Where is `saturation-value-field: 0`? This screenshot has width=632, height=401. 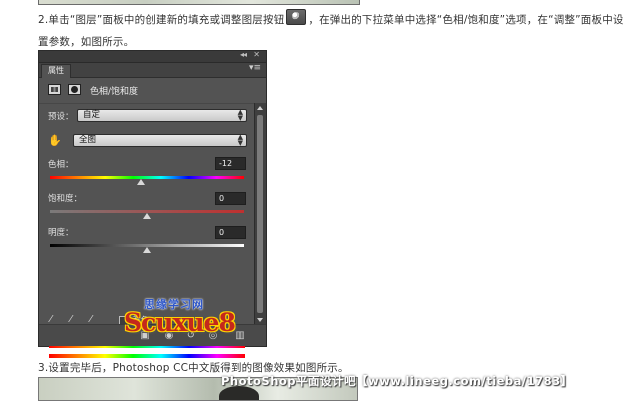
saturation-value-field: 0 is located at coordinates (230, 198).